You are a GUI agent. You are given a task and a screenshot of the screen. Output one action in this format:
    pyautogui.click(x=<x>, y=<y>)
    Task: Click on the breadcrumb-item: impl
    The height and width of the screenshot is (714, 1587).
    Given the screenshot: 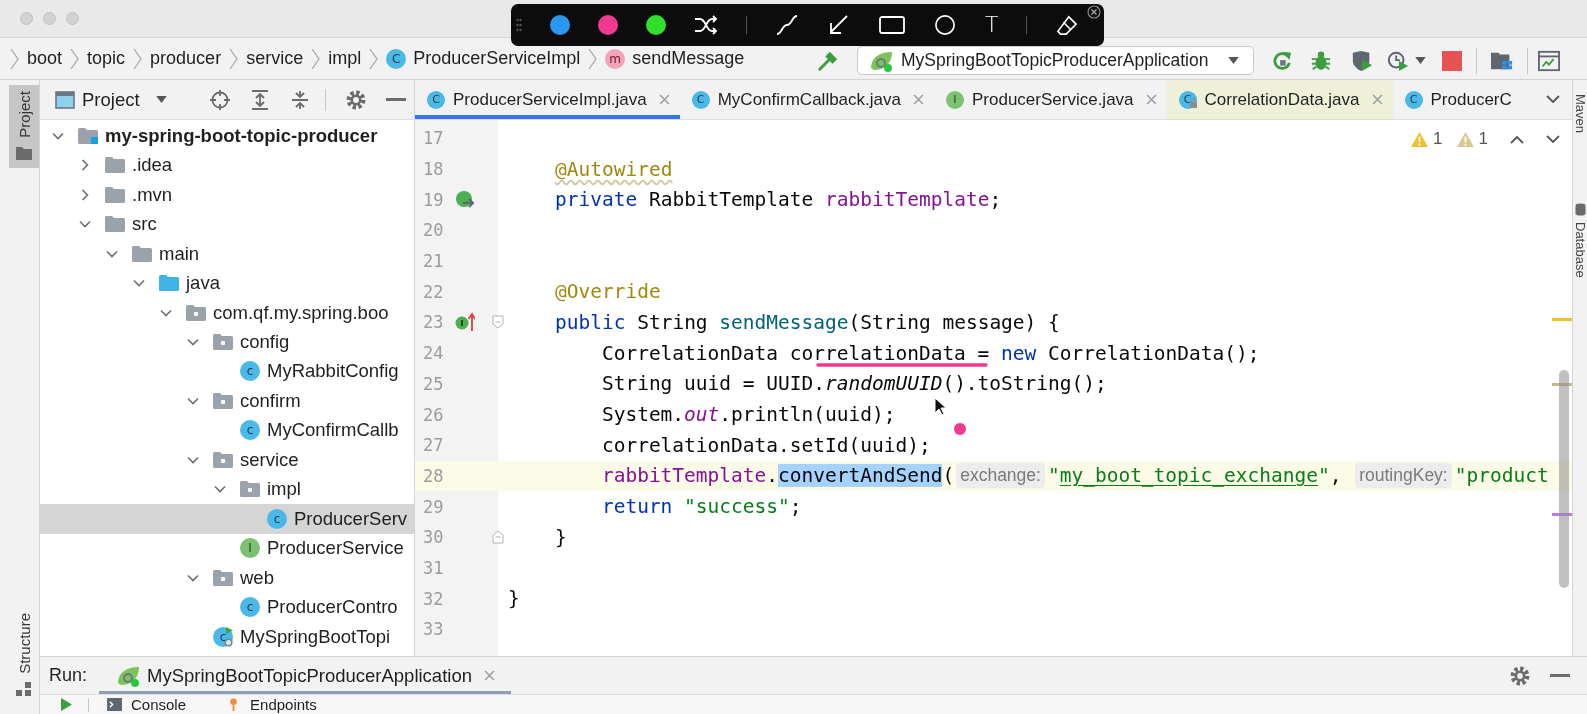 What is the action you would take?
    pyautogui.click(x=345, y=58)
    